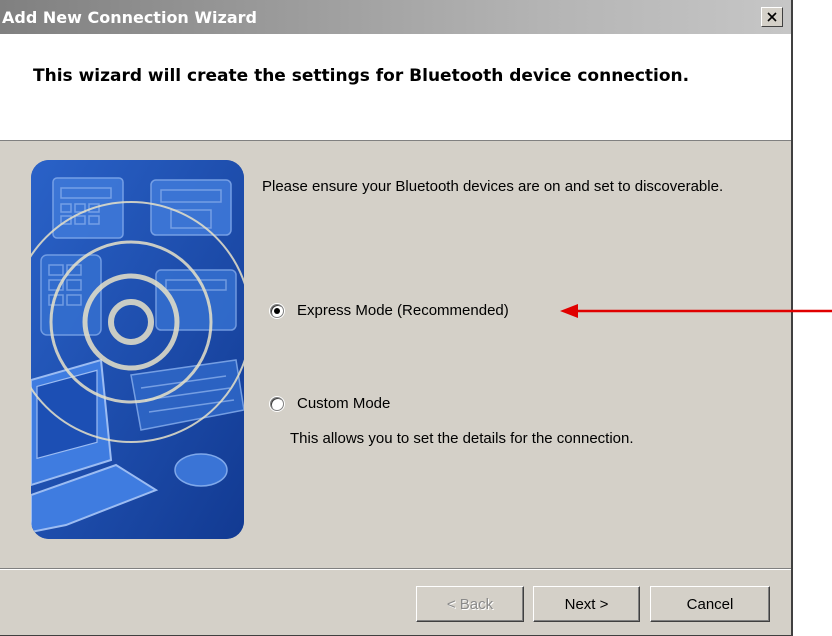 The height and width of the screenshot is (636, 832). I want to click on next-button: Next >, so click(586, 604).